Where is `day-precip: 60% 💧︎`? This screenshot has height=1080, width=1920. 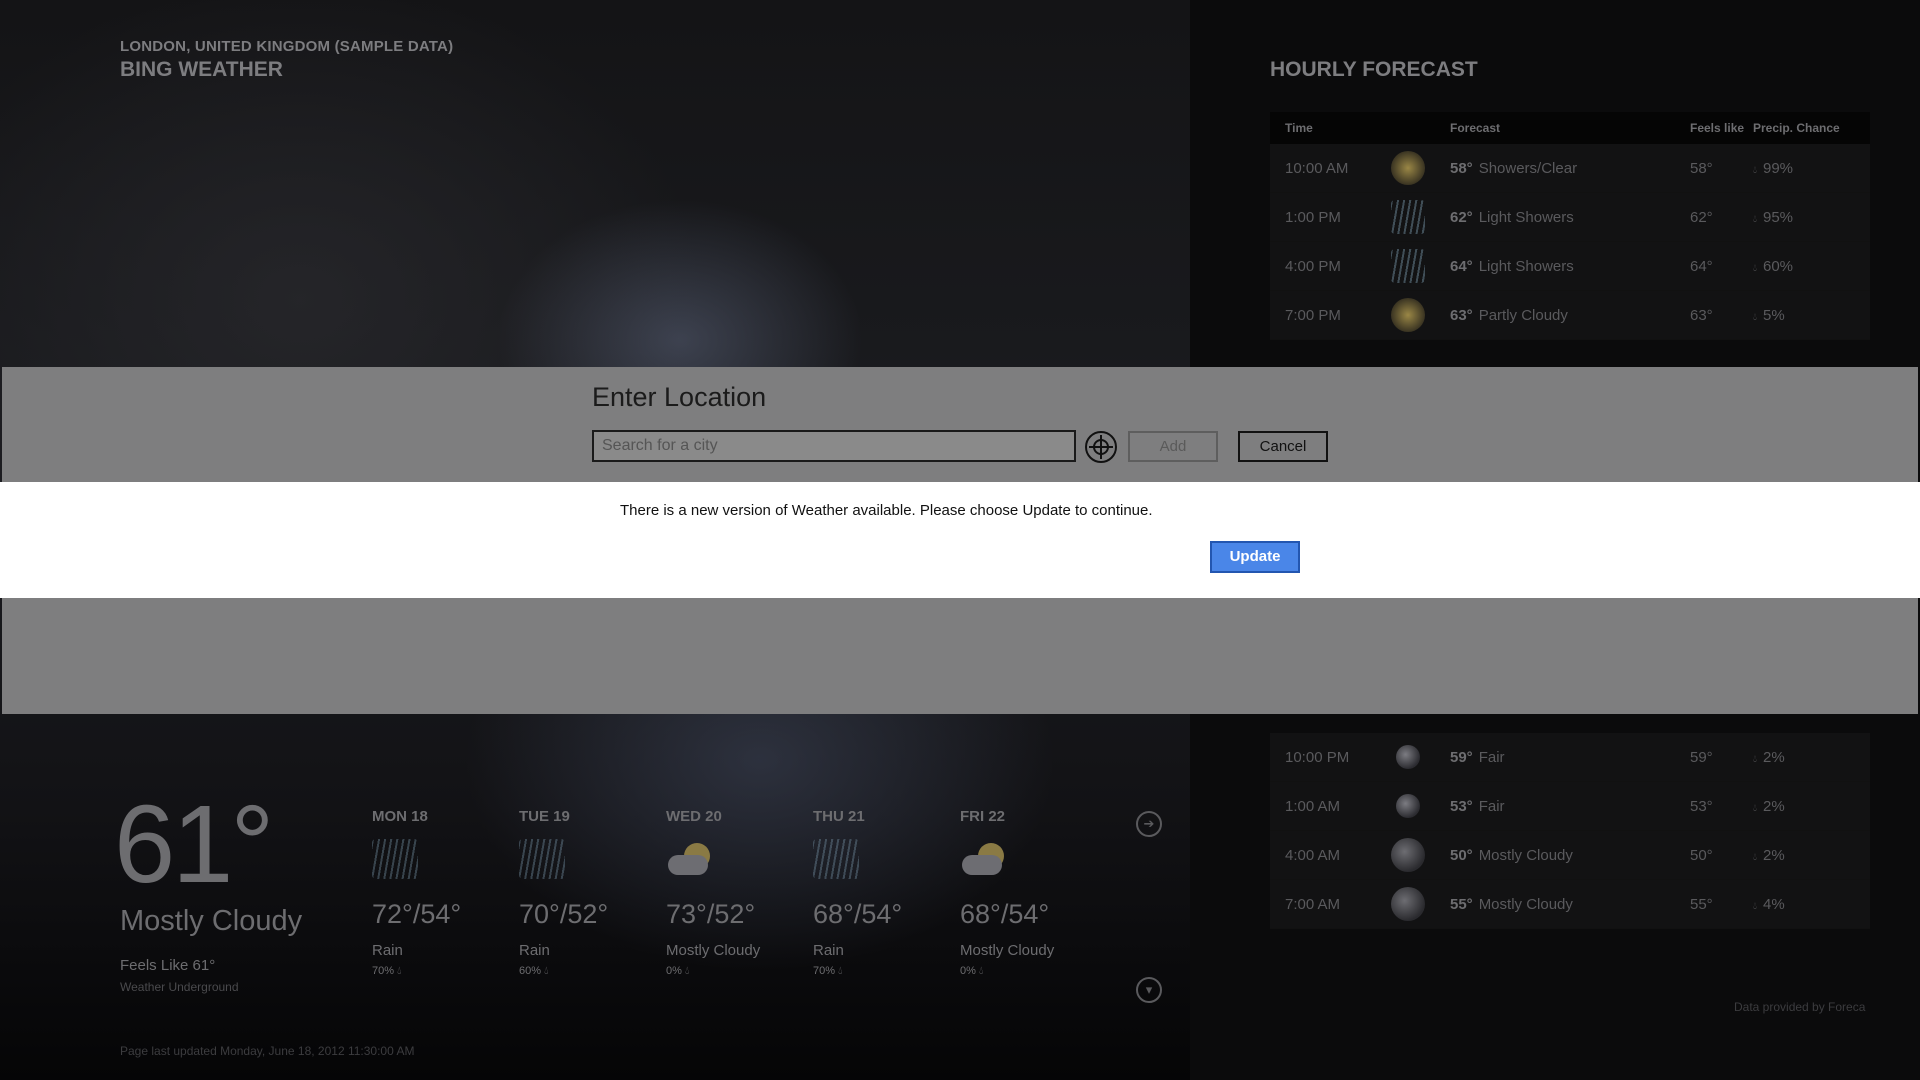 day-precip: 60% 💧︎ is located at coordinates (534, 971).